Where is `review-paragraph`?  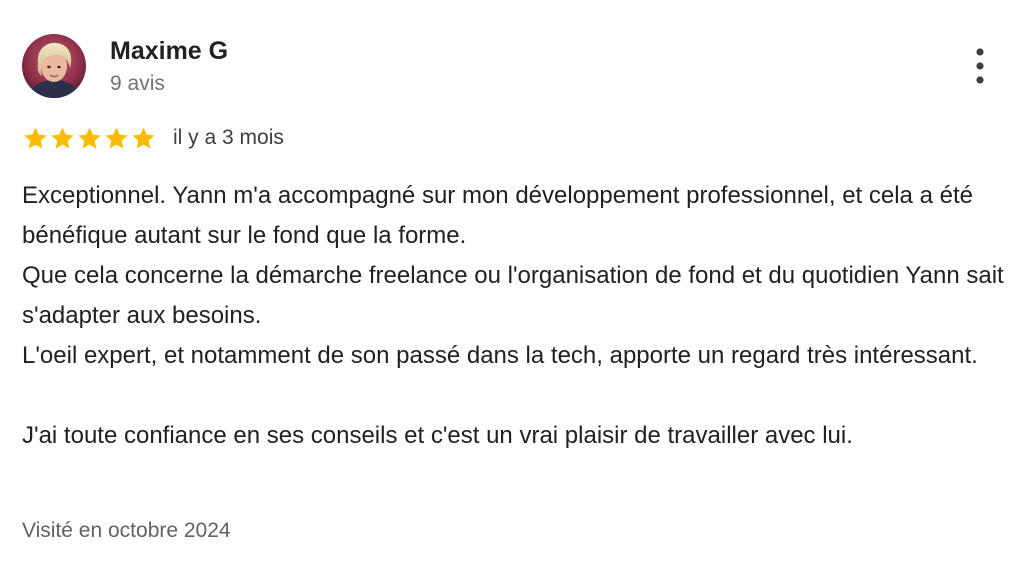
review-paragraph is located at coordinates (517, 396).